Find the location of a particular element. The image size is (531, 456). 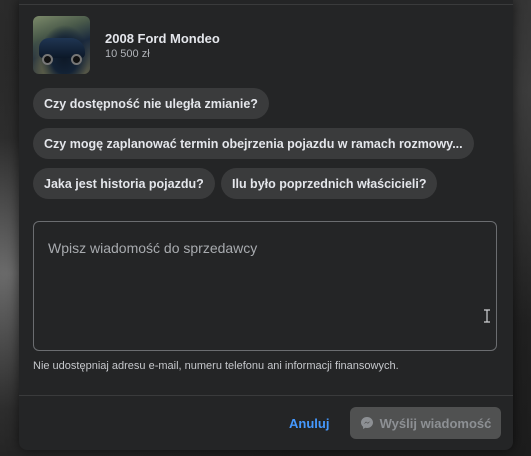

listing-price: 10 500 zł is located at coordinates (127, 53).